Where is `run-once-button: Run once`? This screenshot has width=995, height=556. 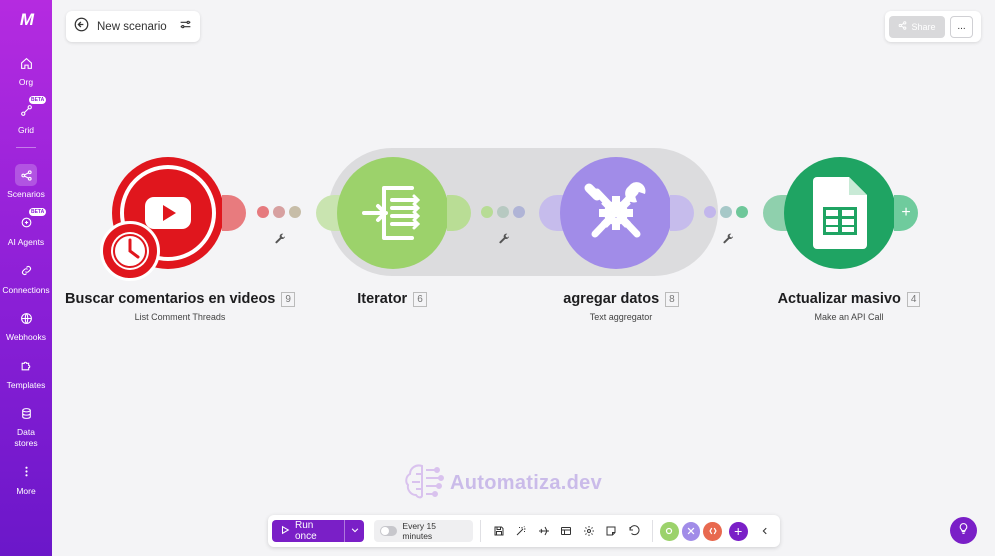 run-once-button: Run once is located at coordinates (308, 531).